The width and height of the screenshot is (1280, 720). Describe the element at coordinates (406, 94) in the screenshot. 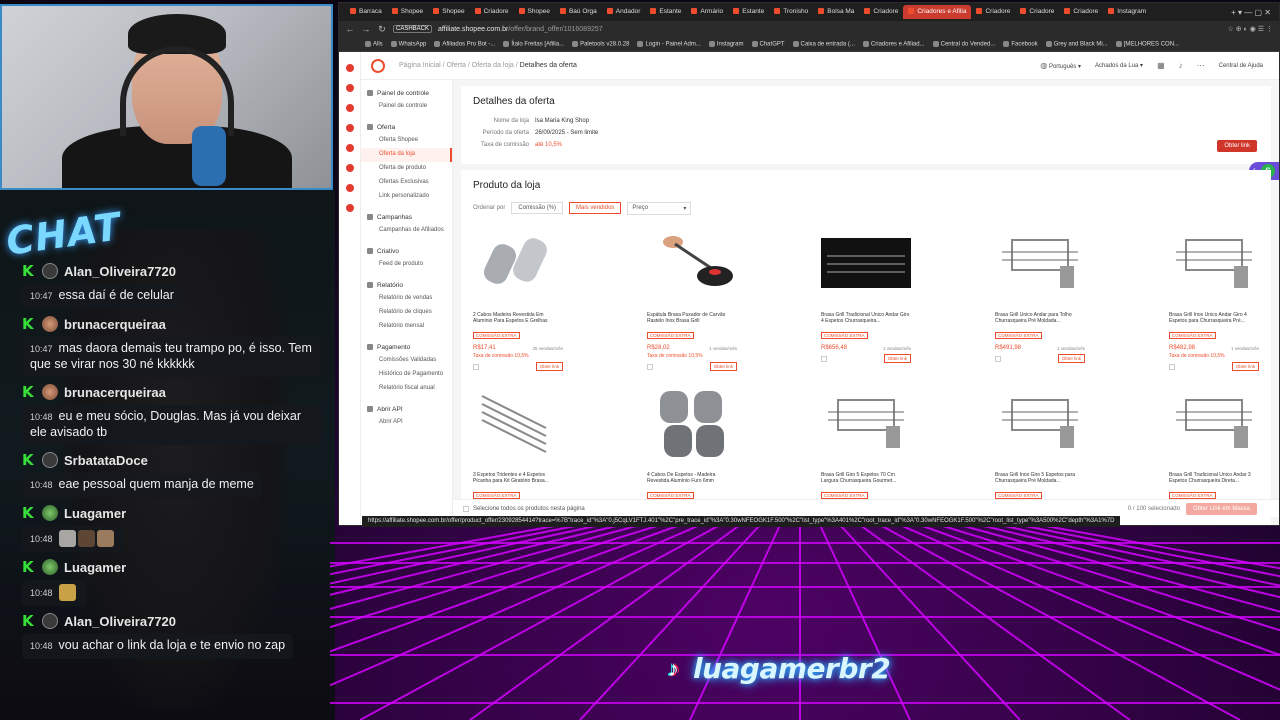

I see `sidebar-group-title: Painel de controle` at that location.